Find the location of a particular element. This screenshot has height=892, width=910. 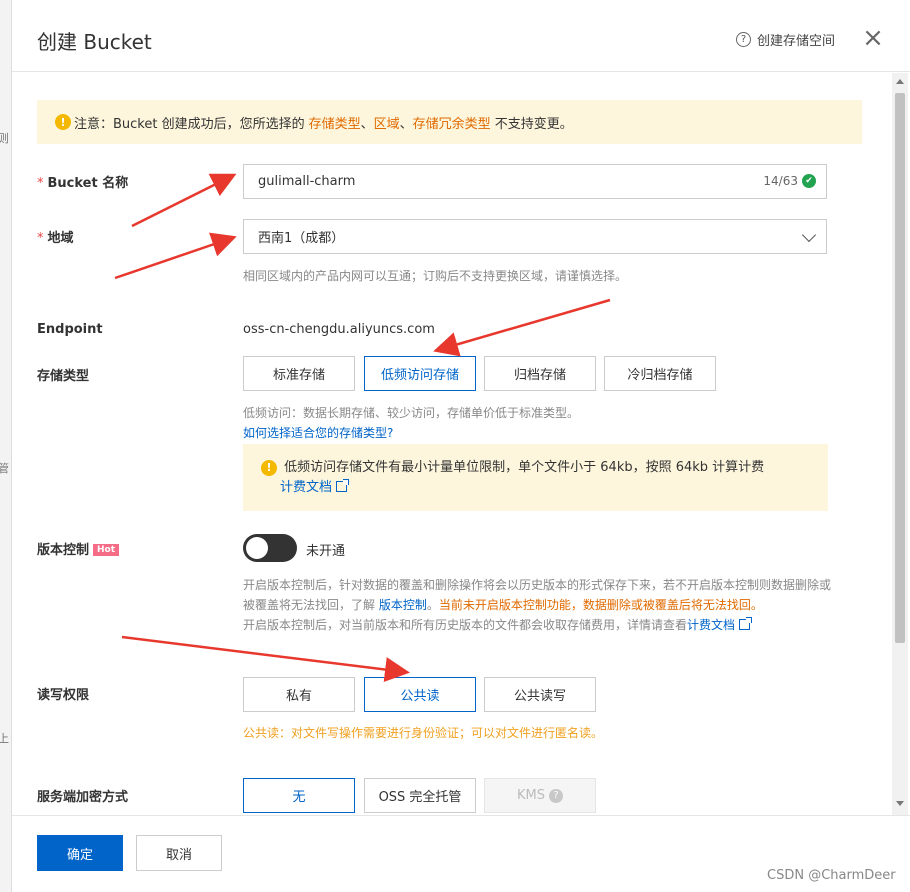

kms-label: KMS is located at coordinates (531, 795).